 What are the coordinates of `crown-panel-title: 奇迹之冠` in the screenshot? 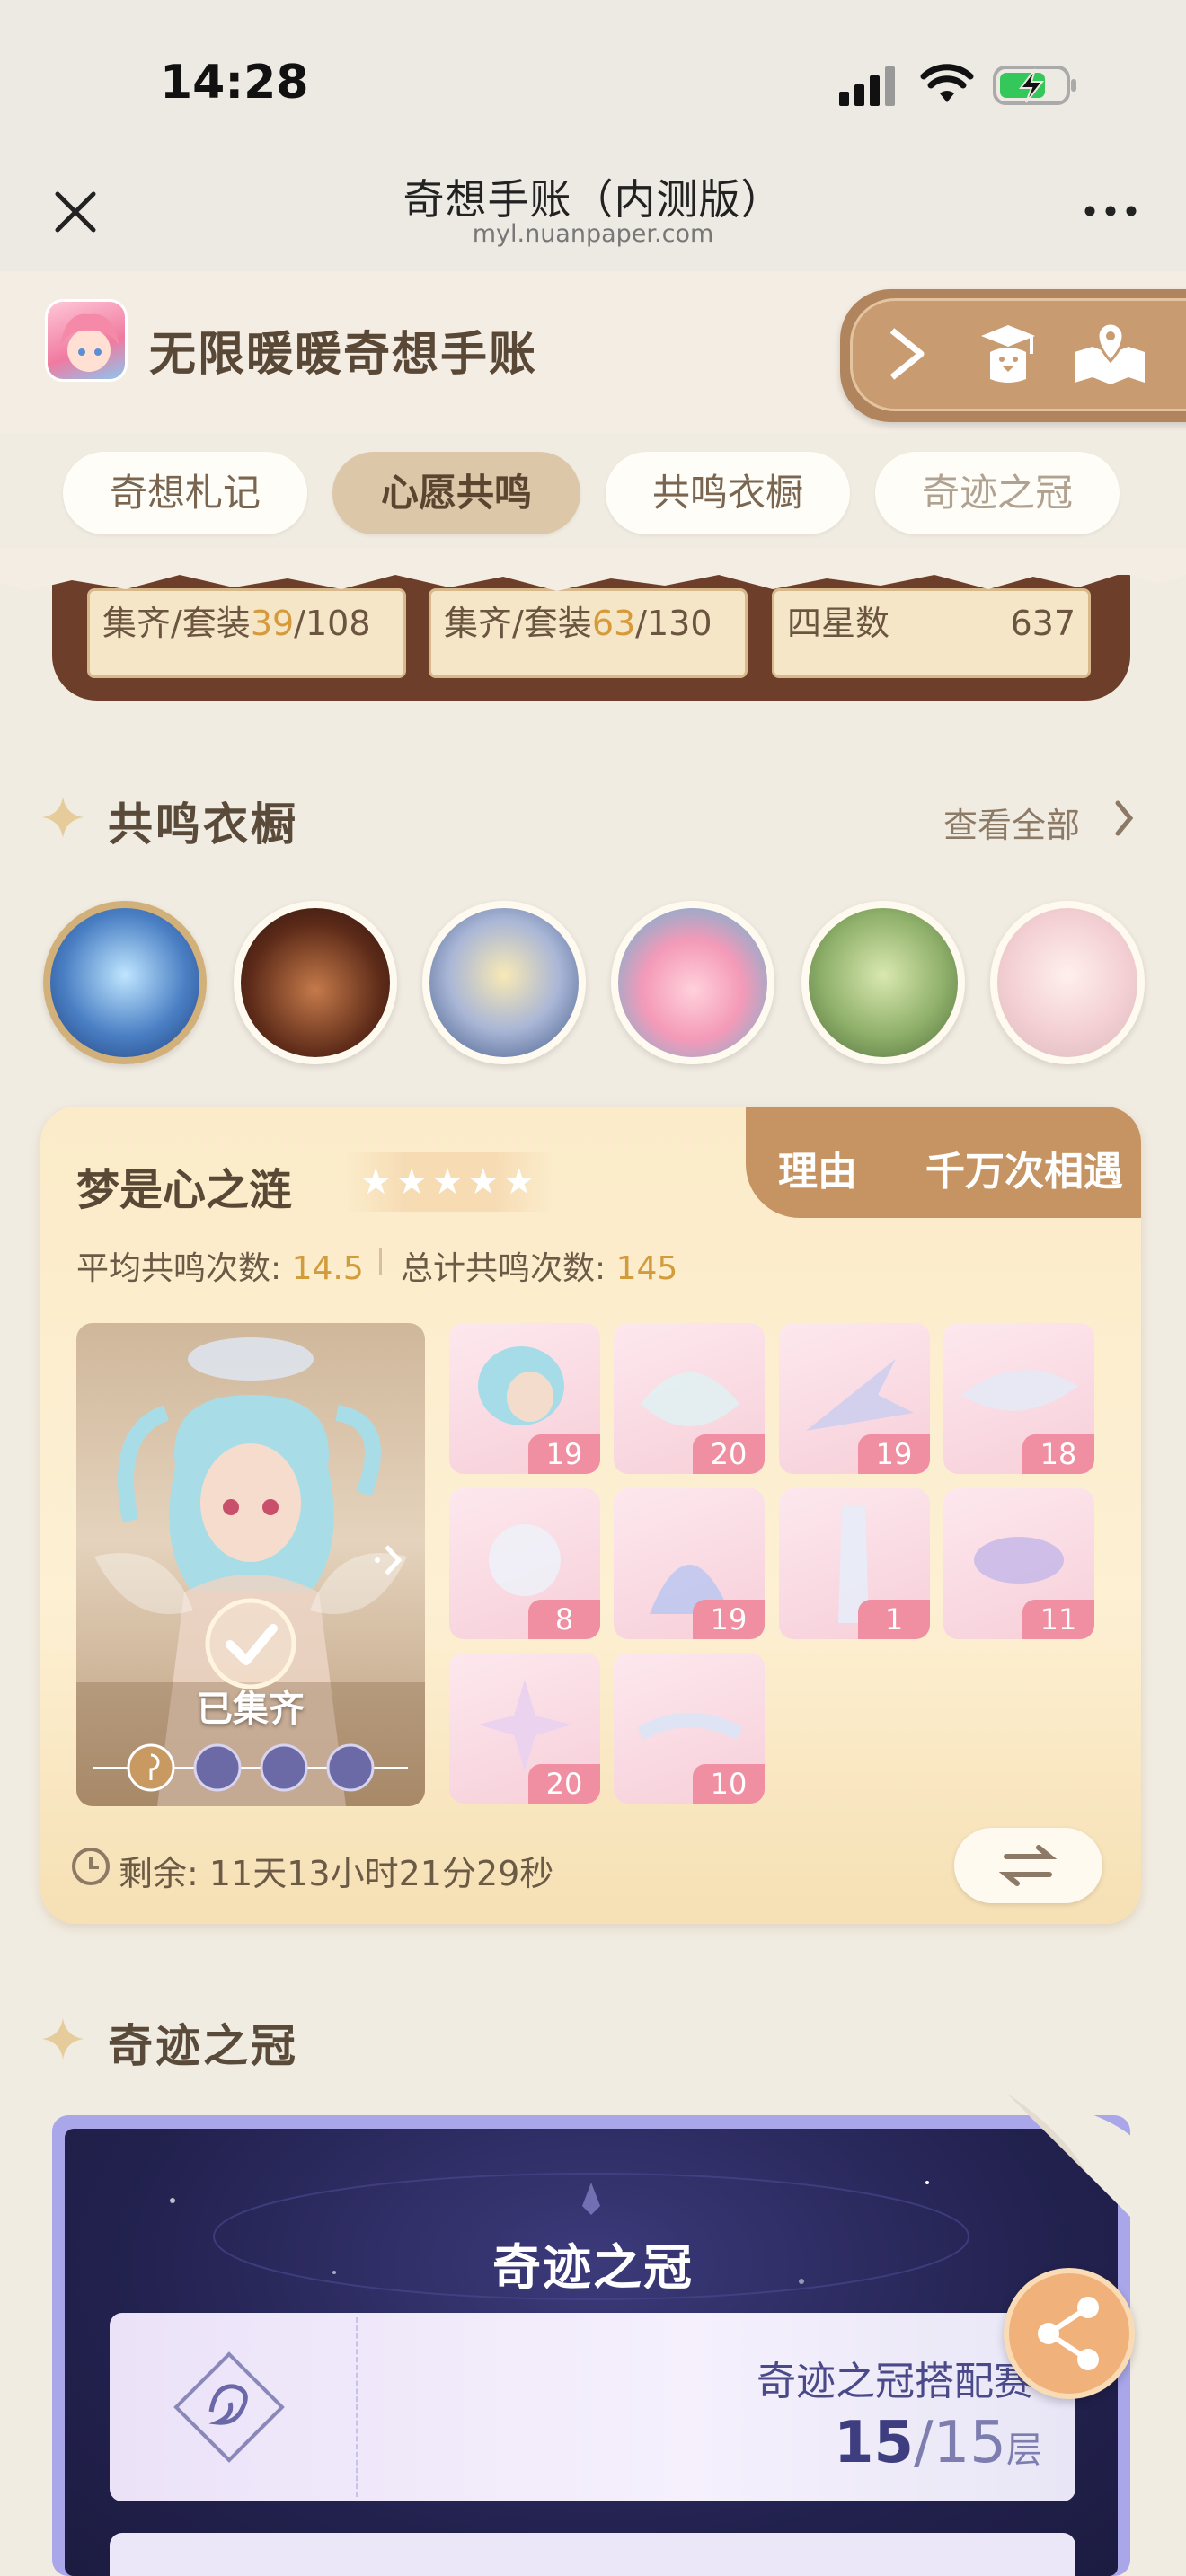 It's located at (593, 2267).